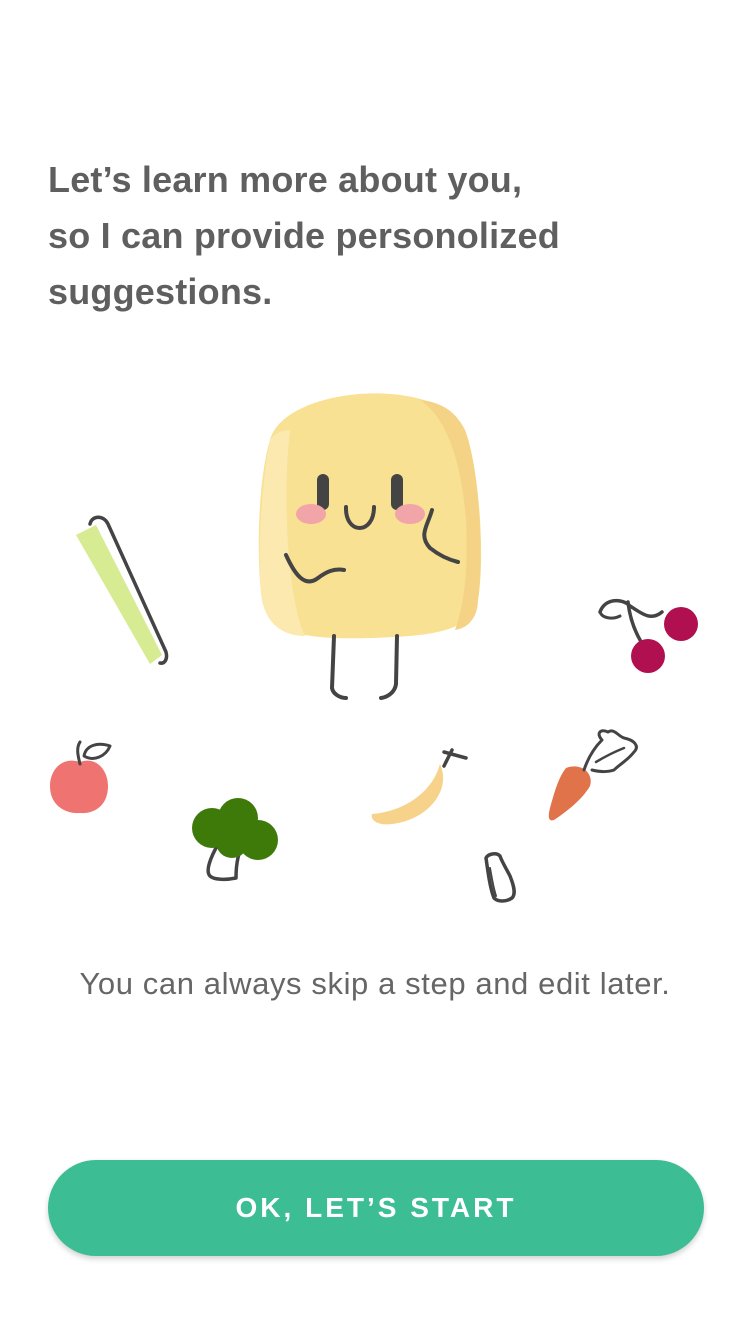 The width and height of the screenshot is (750, 1334). I want to click on intro-line-3: suggestions., so click(160, 291).